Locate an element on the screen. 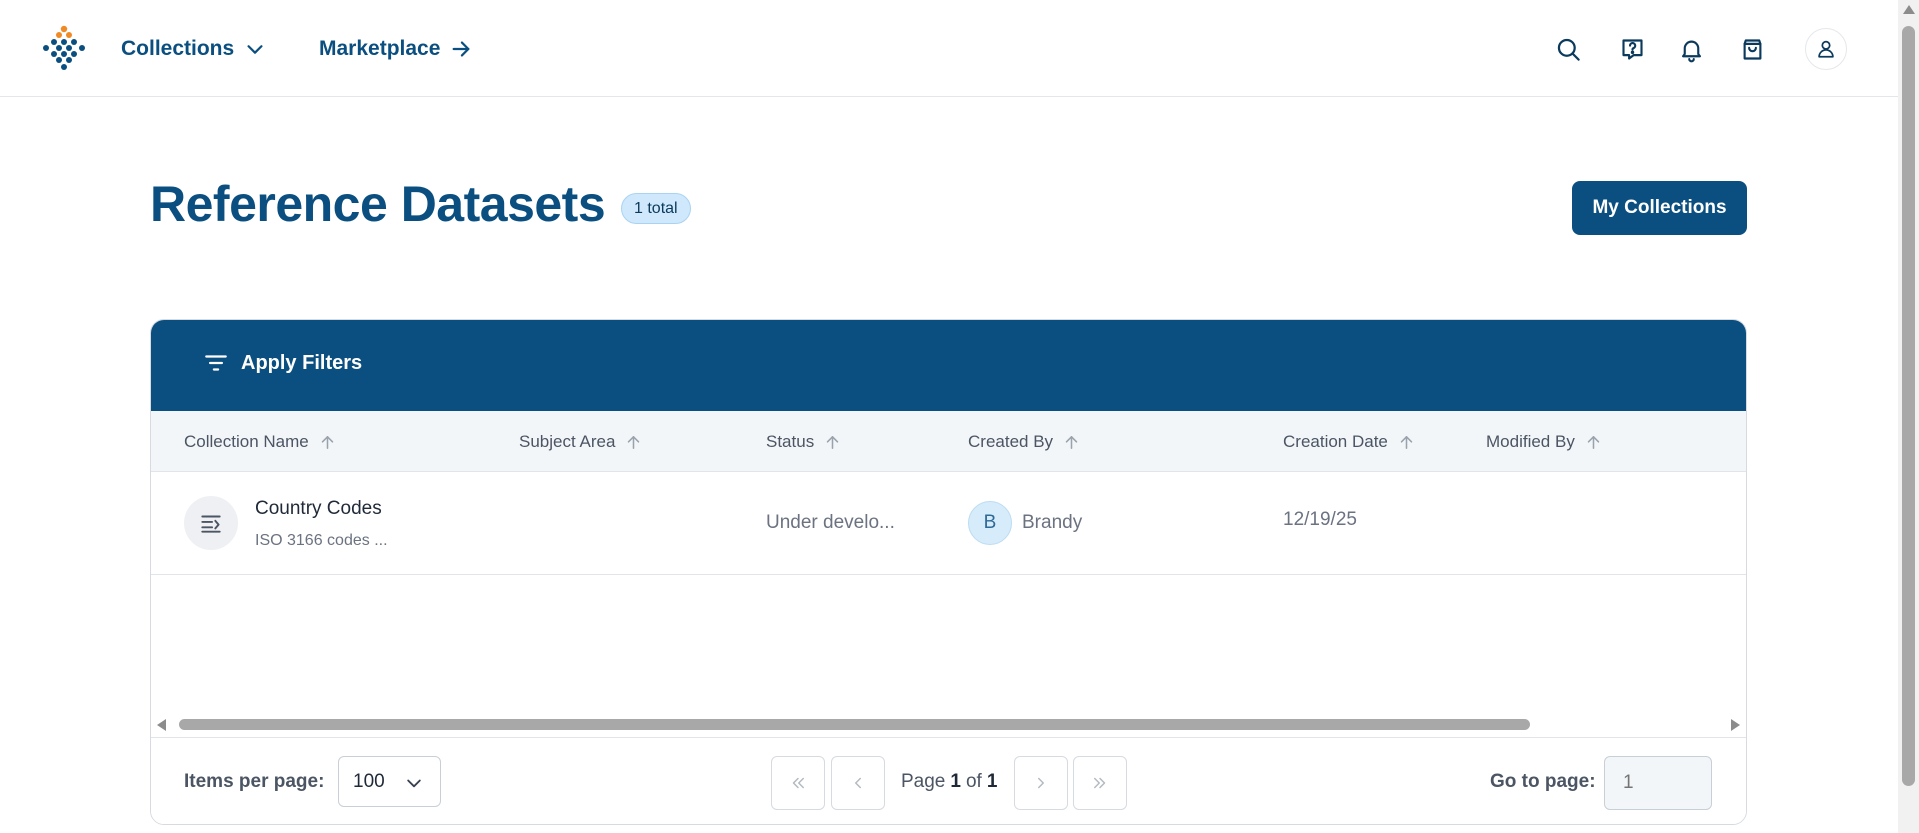  arrow-right-icon is located at coordinates (461, 49).